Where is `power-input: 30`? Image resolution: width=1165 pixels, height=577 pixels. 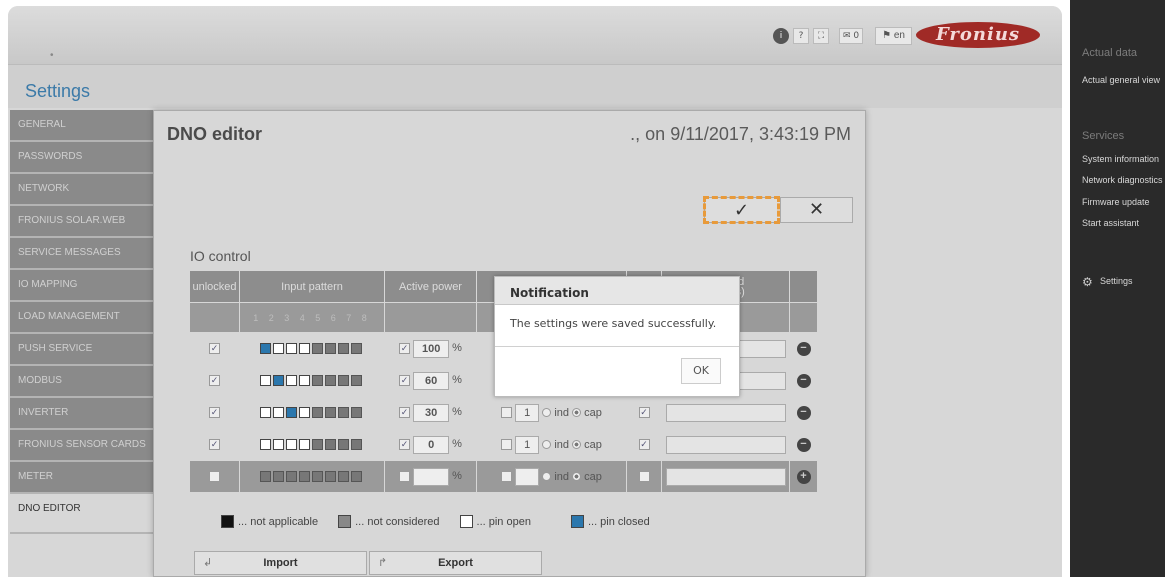
power-input: 30 is located at coordinates (431, 412).